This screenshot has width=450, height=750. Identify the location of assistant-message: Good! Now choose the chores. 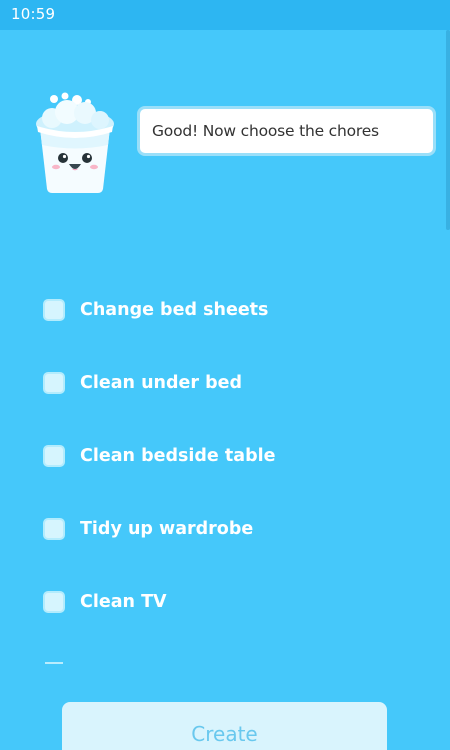
(265, 131).